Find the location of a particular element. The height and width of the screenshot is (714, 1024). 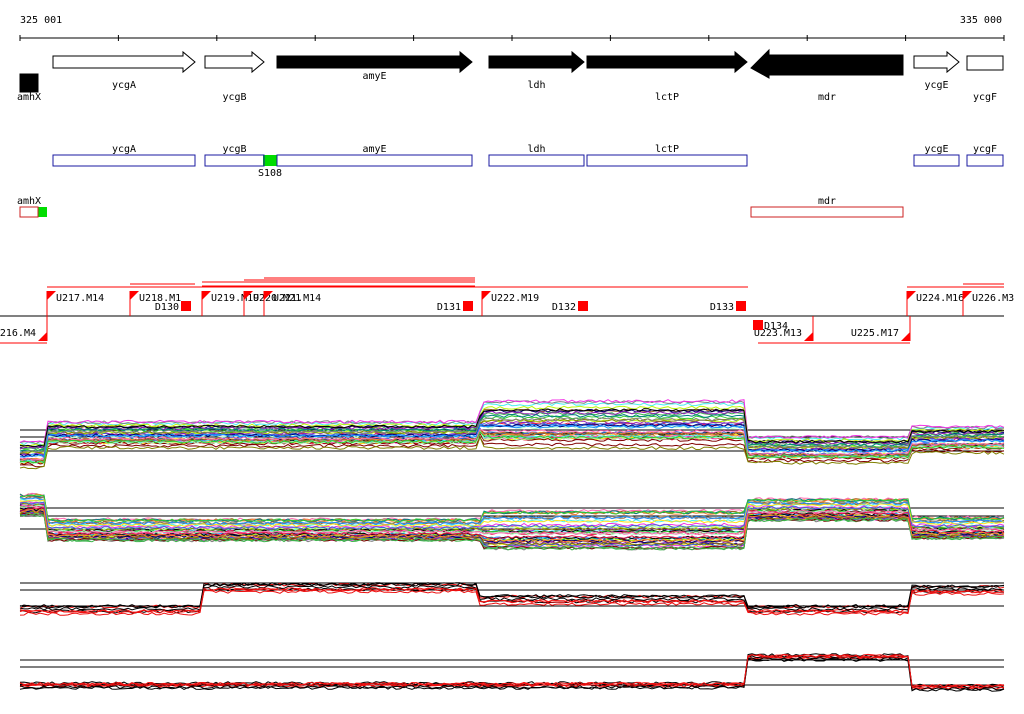

ruler-end-label: 335 000 is located at coordinates (981, 20).